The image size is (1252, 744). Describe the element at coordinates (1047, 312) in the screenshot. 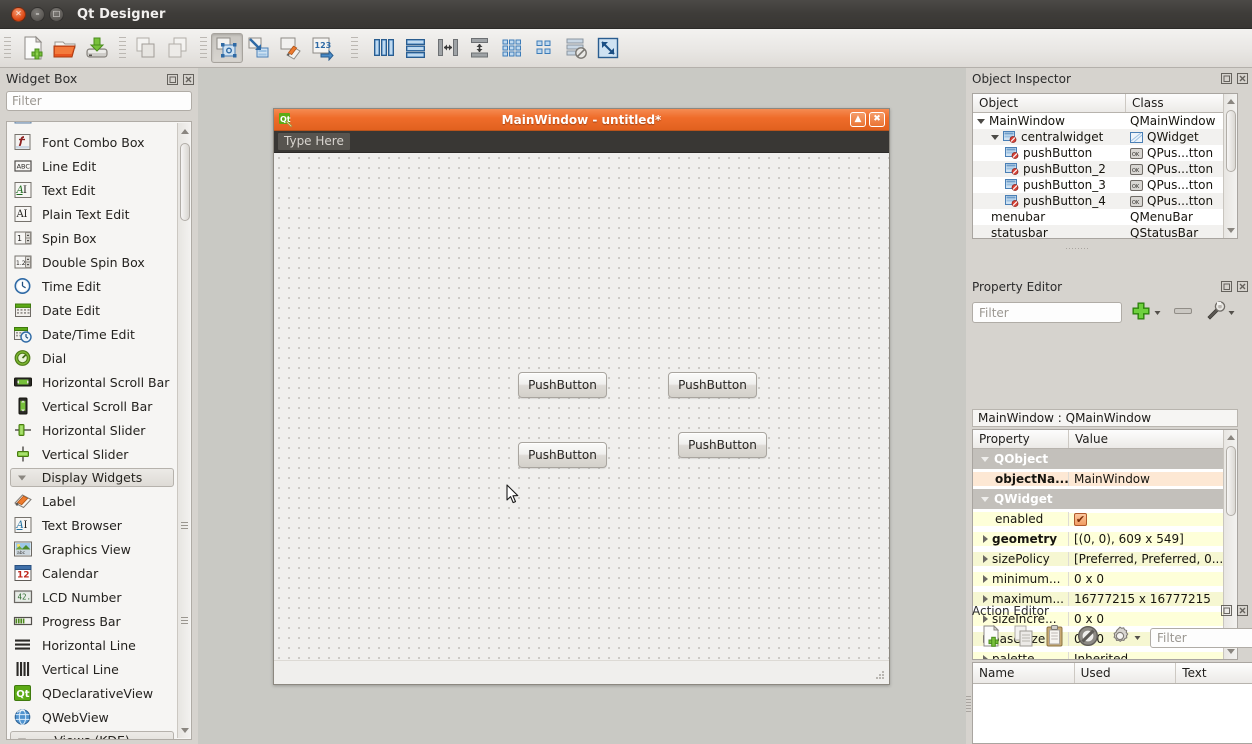

I see `property-editor-filter-input: Filter` at that location.